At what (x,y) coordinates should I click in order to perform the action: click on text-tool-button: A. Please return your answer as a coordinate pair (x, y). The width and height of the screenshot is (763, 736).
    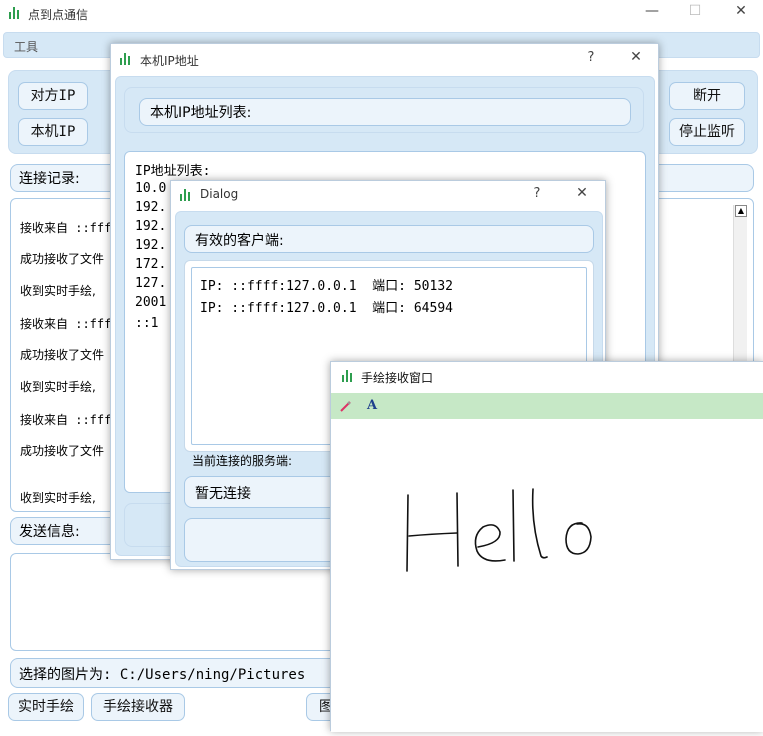
    Looking at the image, I should click on (372, 406).